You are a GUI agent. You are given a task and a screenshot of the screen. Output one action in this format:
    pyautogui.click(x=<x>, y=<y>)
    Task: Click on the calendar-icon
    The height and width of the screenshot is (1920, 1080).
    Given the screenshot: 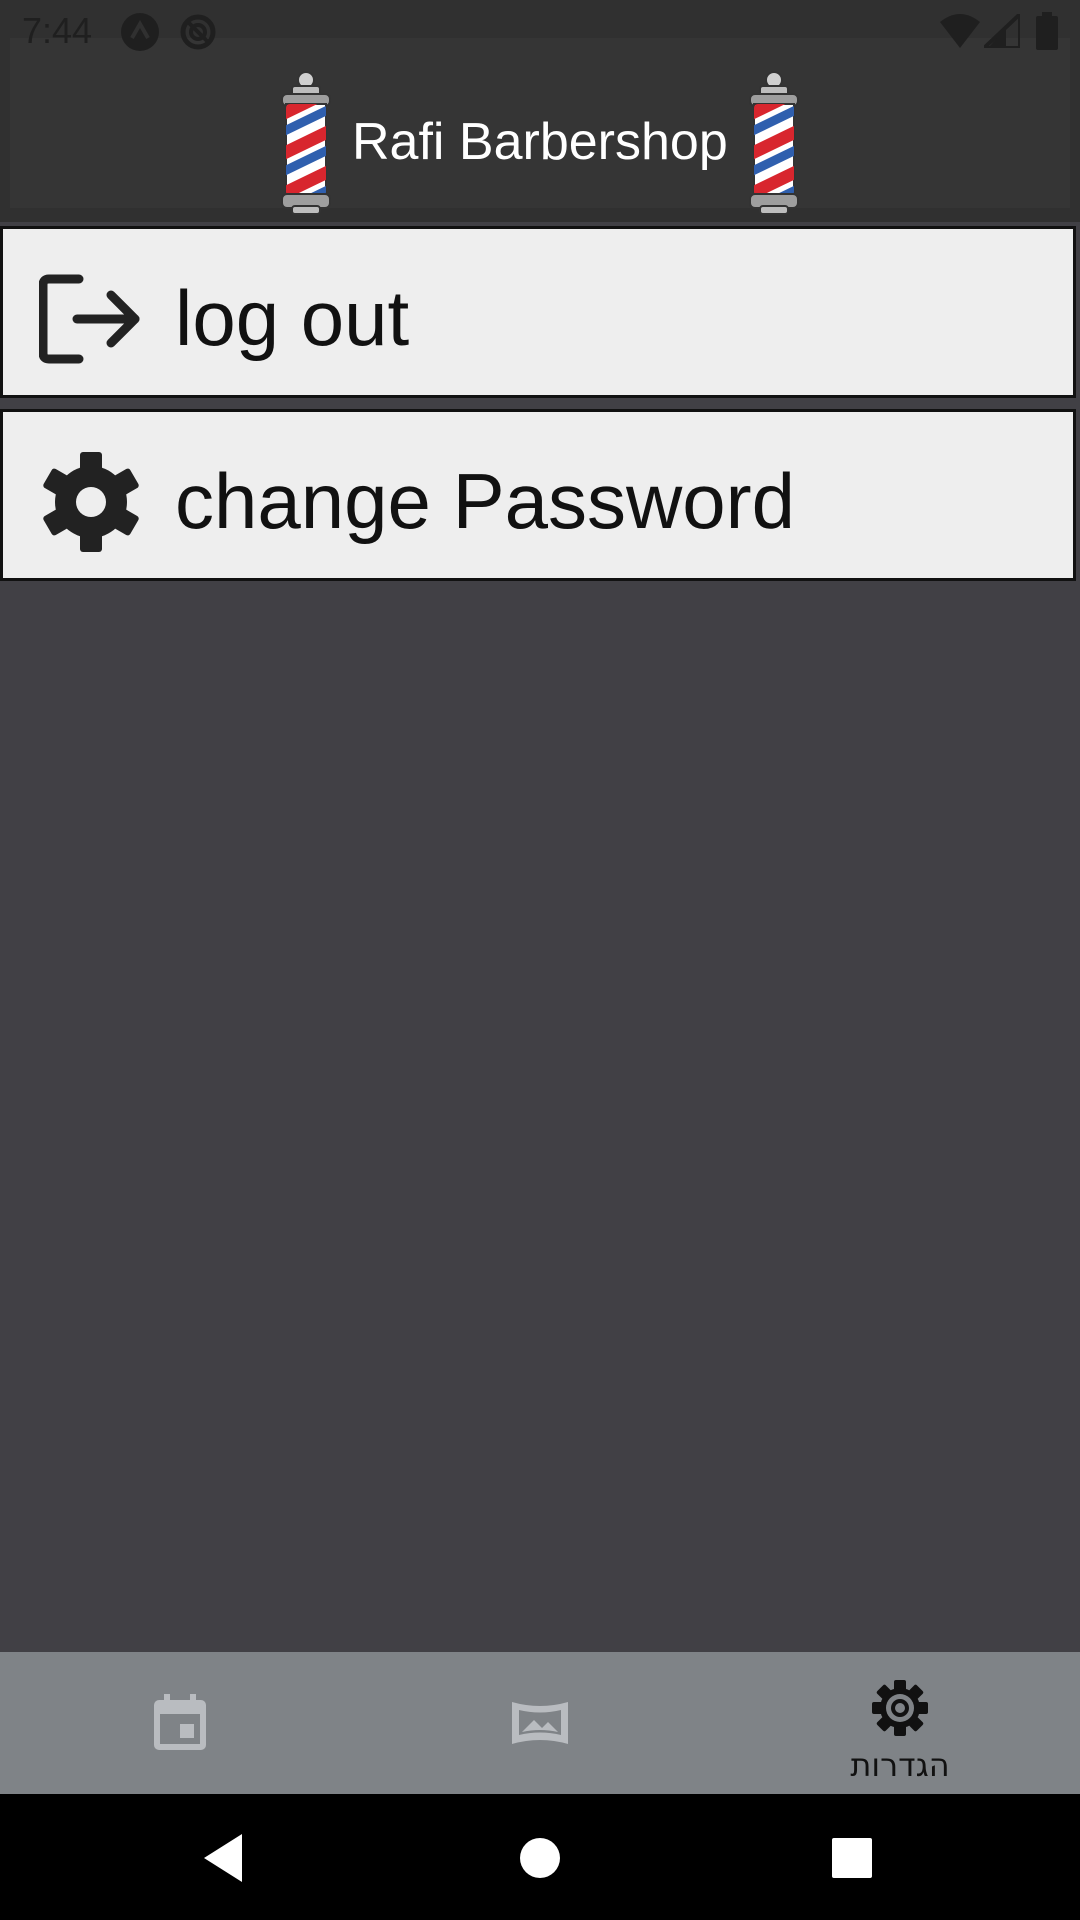 What is the action you would take?
    pyautogui.click(x=180, y=1722)
    